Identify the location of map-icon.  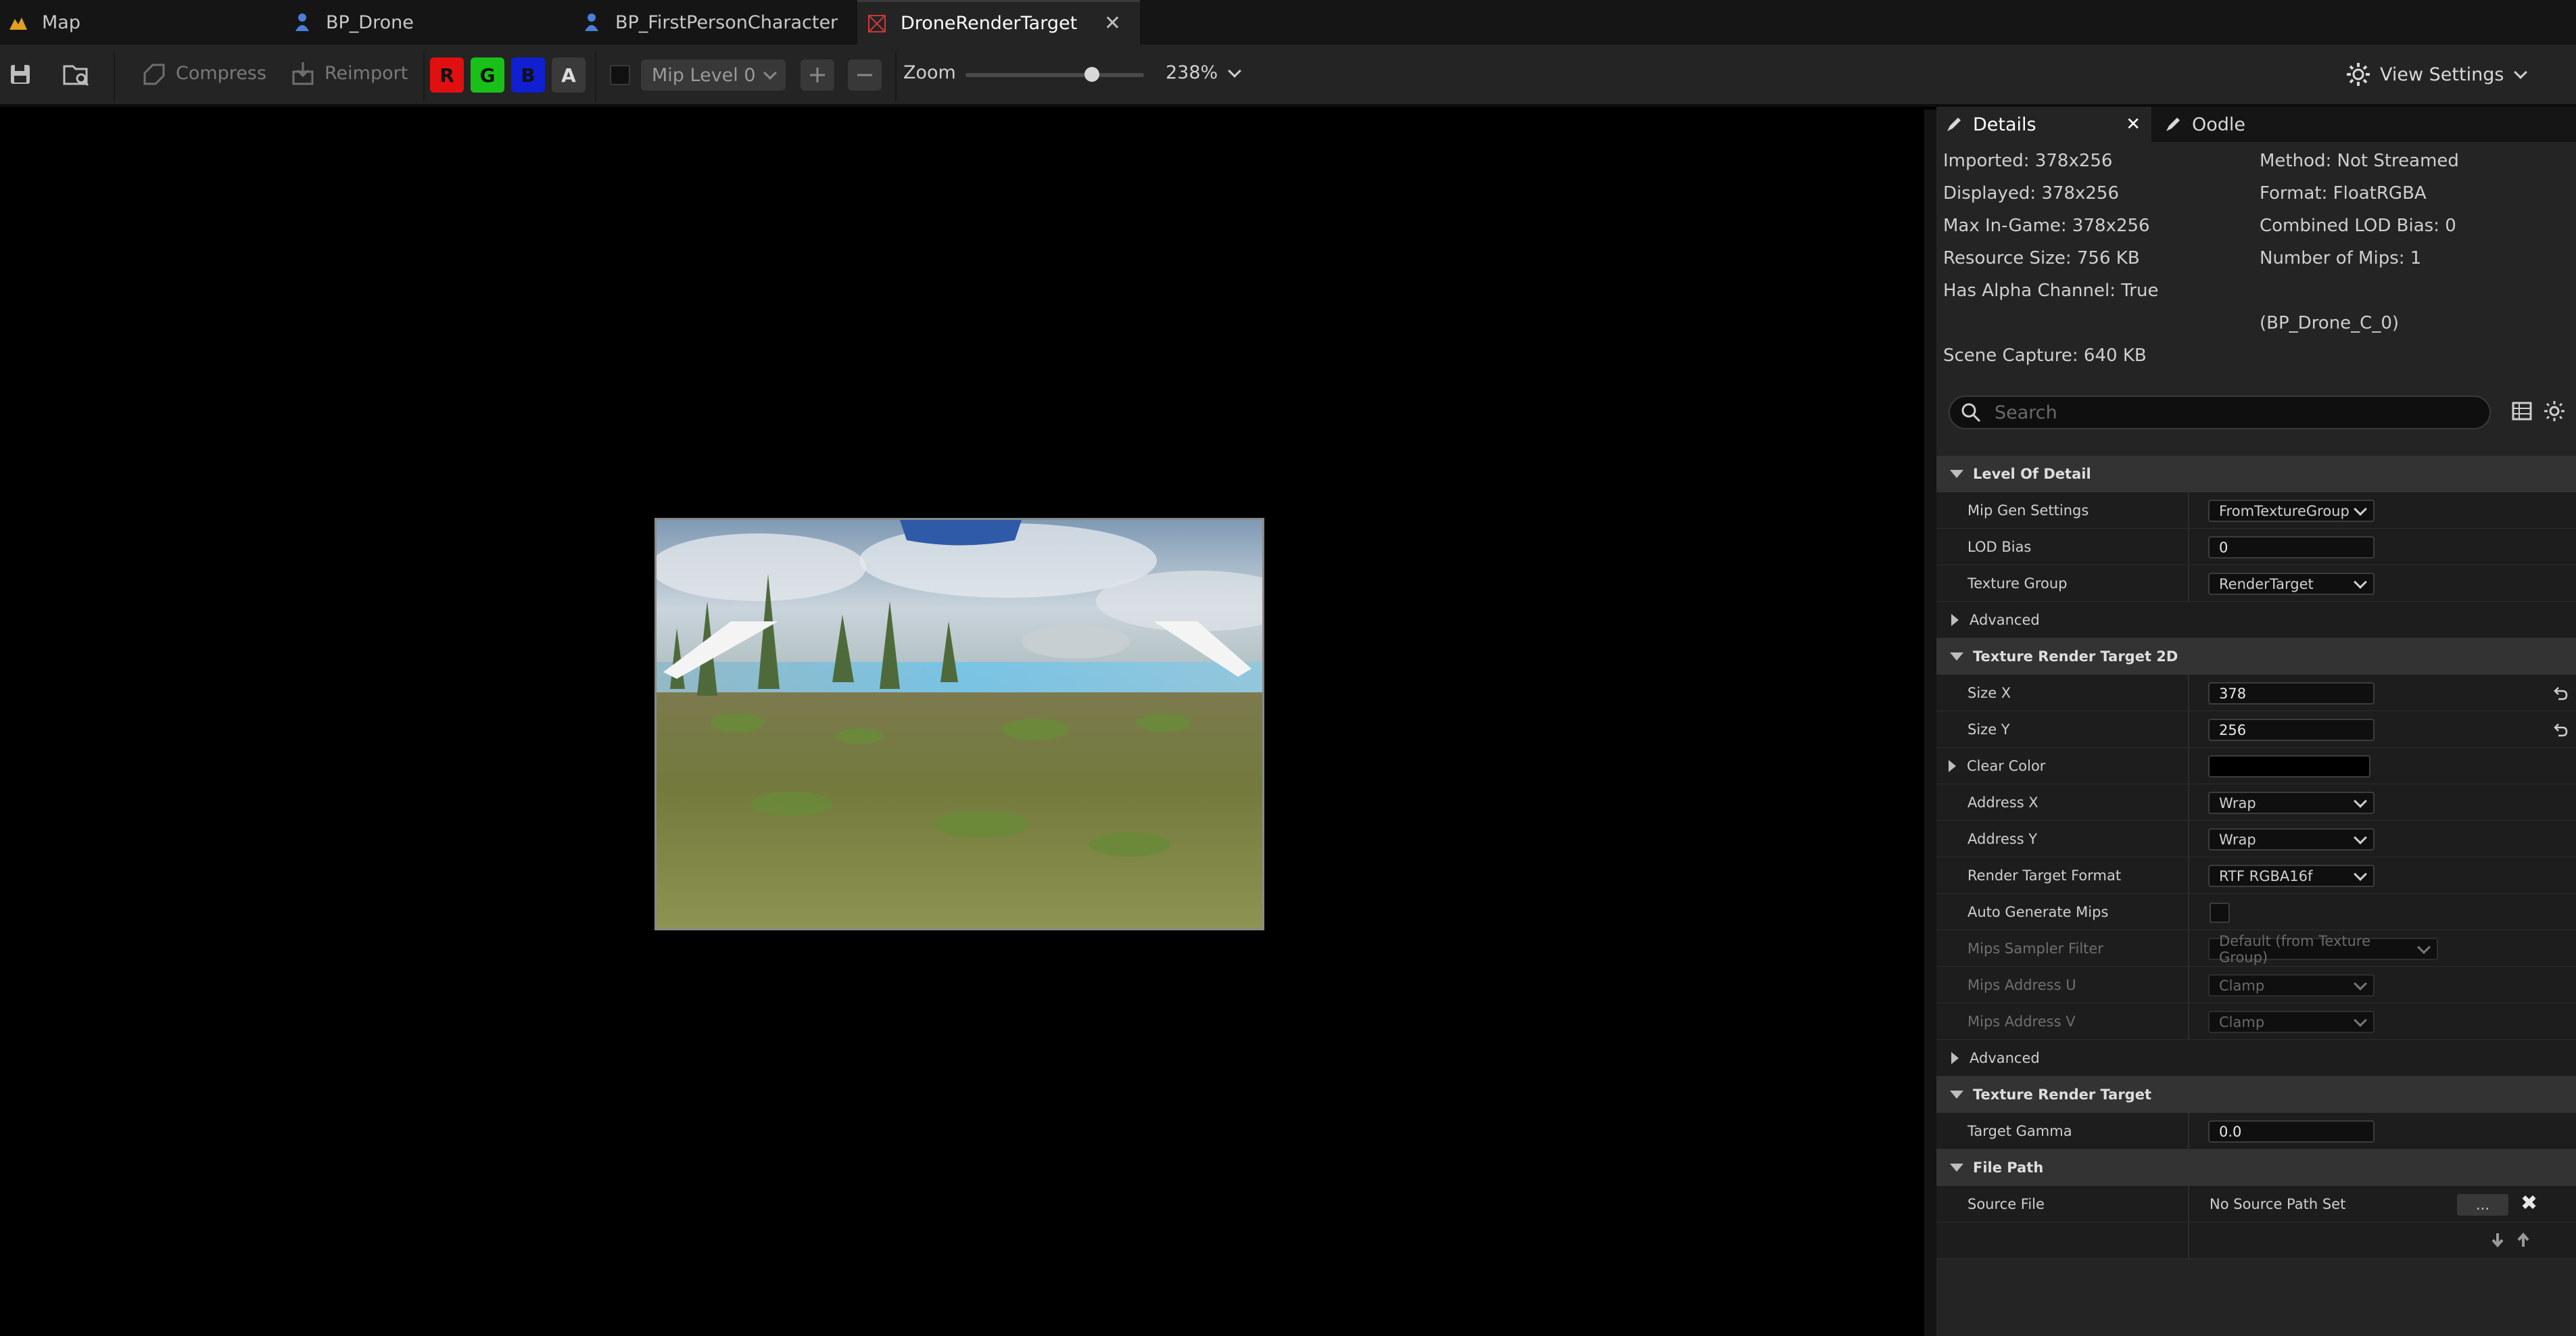
(18, 22).